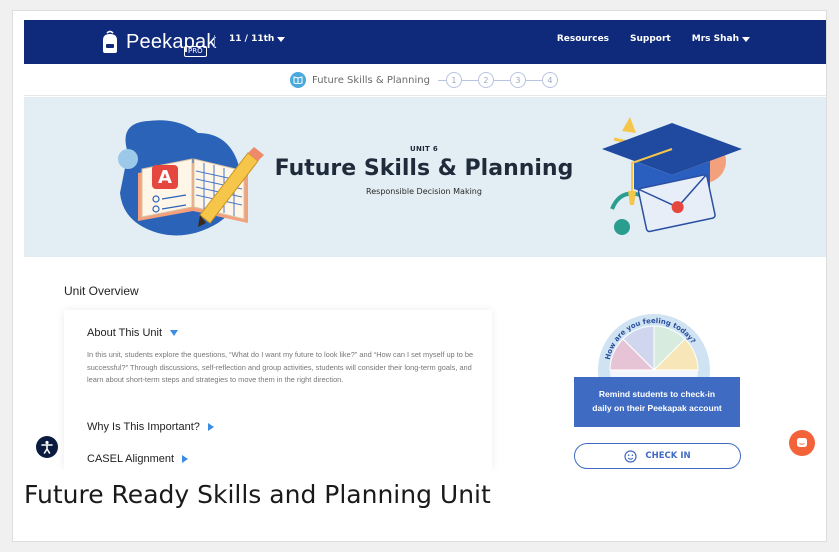 The width and height of the screenshot is (839, 552). I want to click on about-unit-toggle: About This Unit, so click(133, 333).